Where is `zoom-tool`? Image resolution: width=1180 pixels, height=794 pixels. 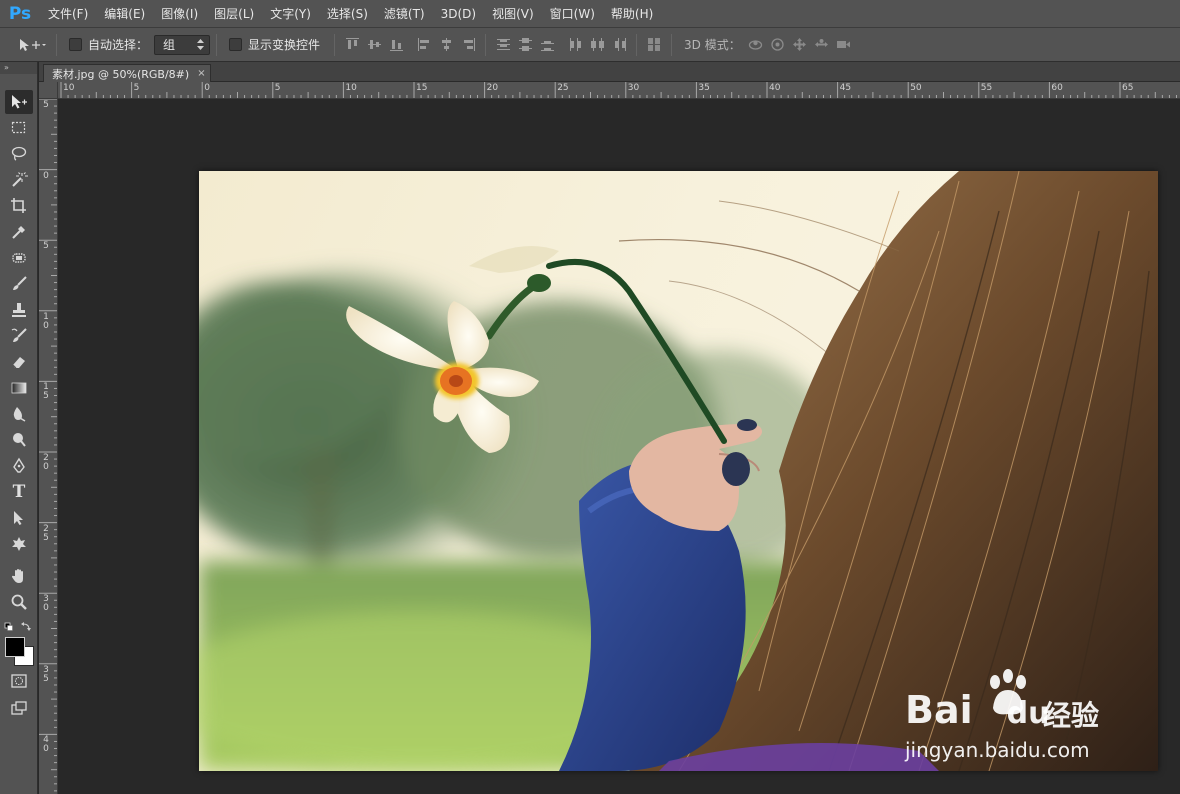 zoom-tool is located at coordinates (19, 602).